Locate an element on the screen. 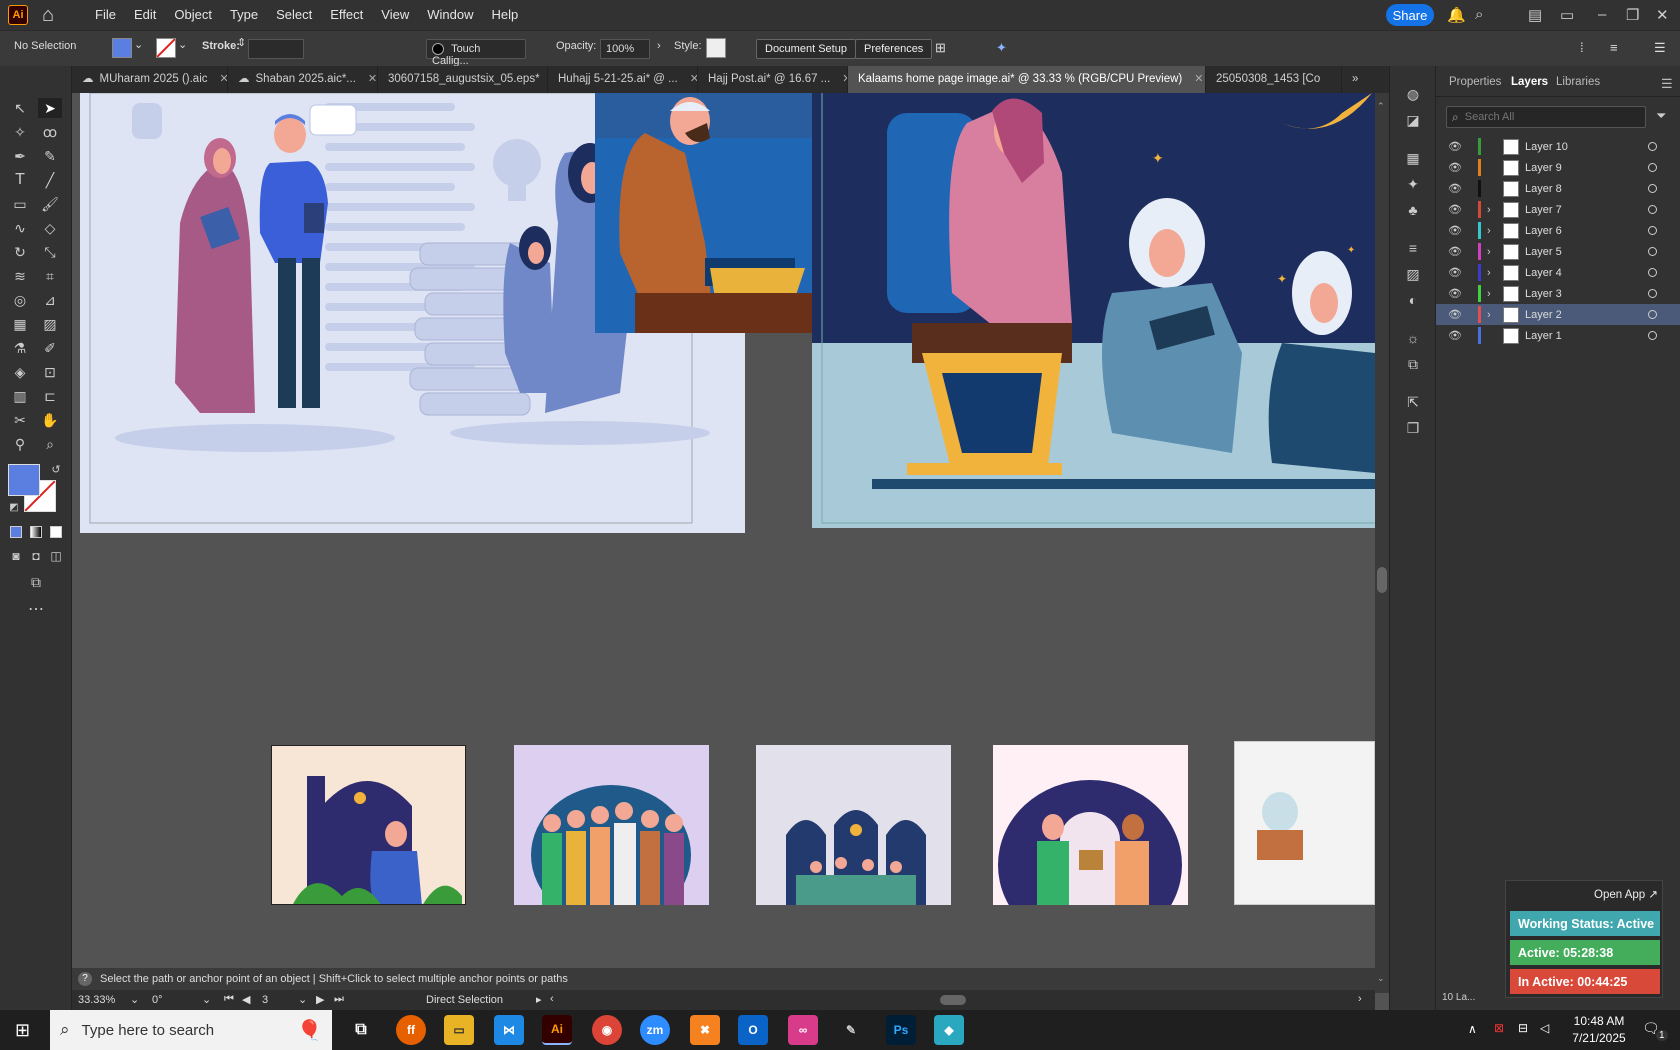 This screenshot has height=1050, width=1680. layer-row: 👁 Layer 1 is located at coordinates (1558, 335).